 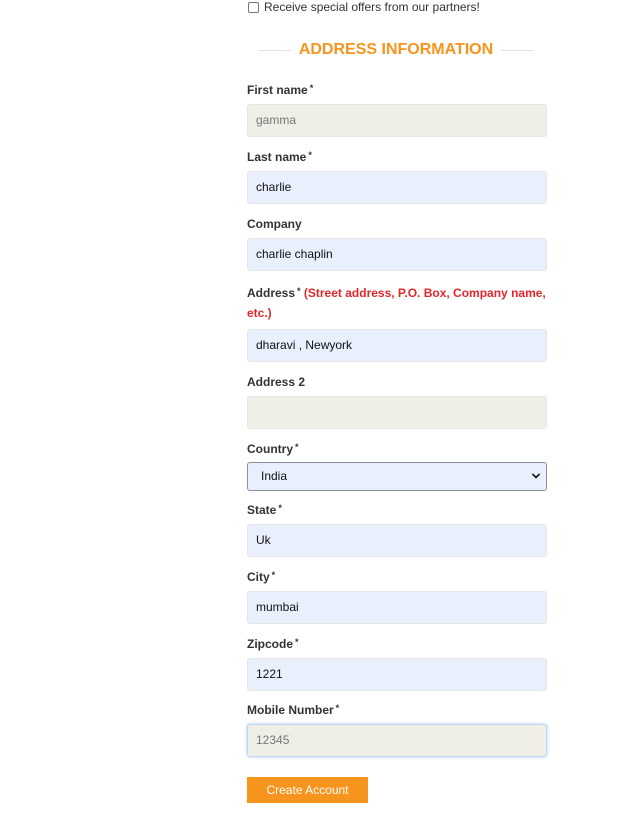 I want to click on state-label-text: State, so click(x=262, y=510).